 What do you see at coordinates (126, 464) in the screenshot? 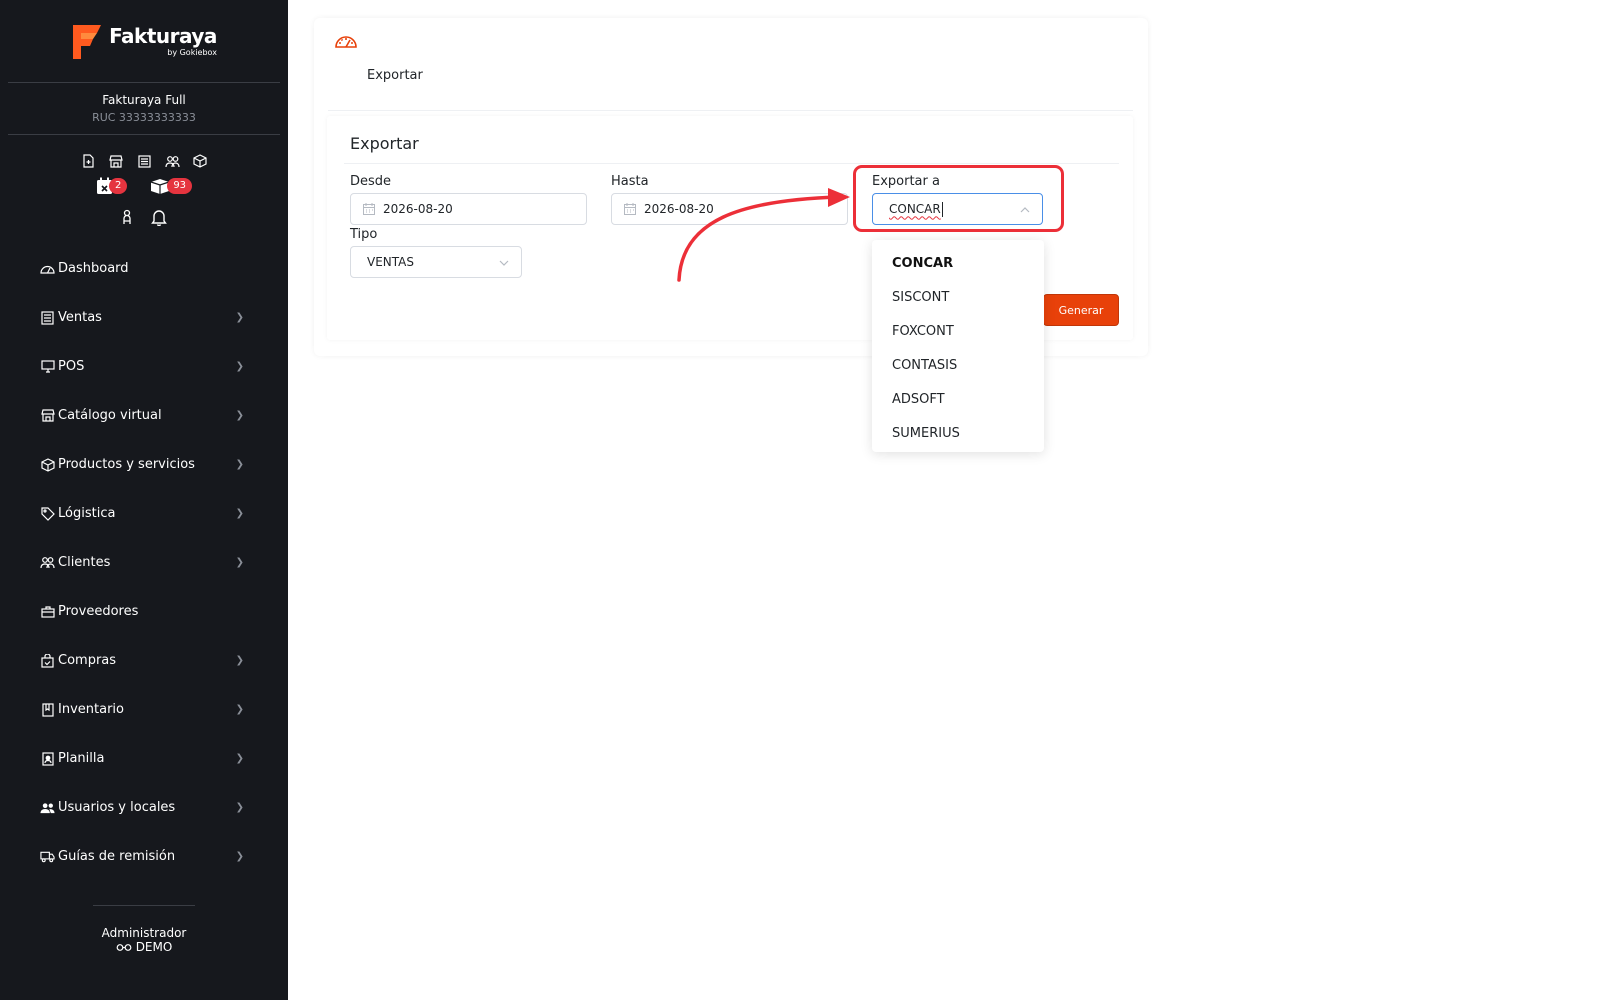
I see `sidebar-item-label: Productos y servicios` at bounding box center [126, 464].